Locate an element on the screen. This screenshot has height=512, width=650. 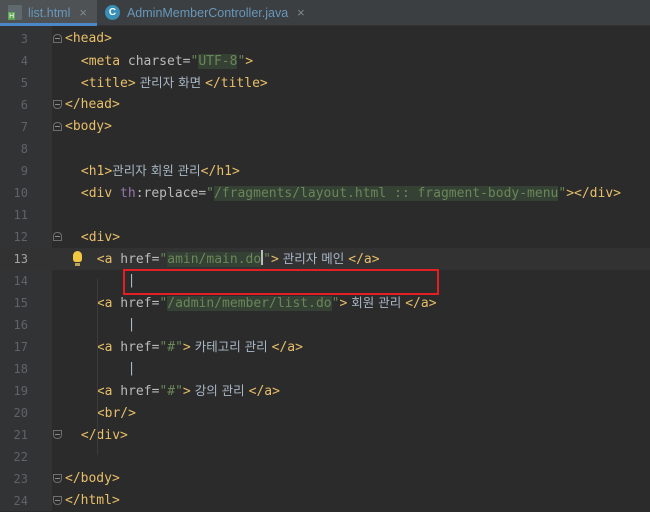
line-number: 19 is located at coordinates (20, 391).